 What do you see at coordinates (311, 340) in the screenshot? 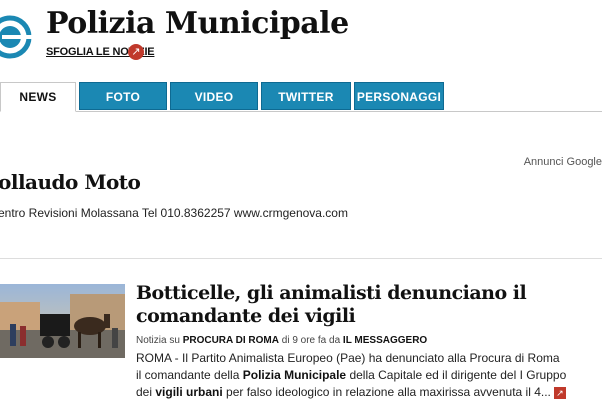
I see `meta-time: di 9 ore fa da` at bounding box center [311, 340].